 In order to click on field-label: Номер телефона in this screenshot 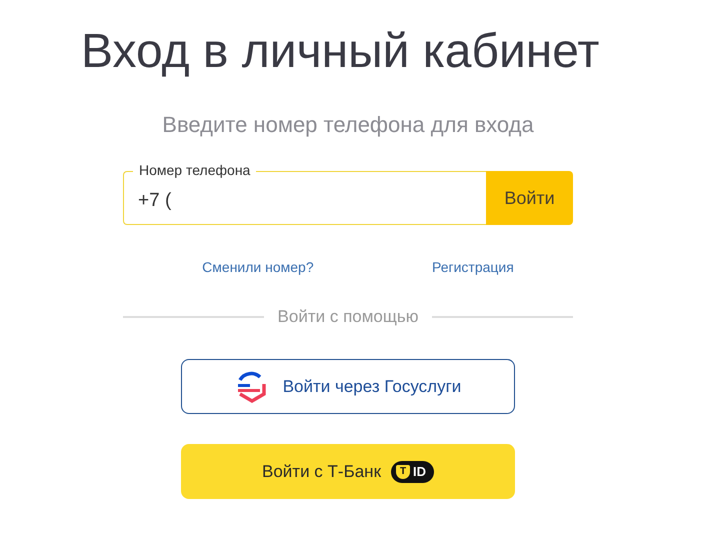, I will do `click(194, 170)`.